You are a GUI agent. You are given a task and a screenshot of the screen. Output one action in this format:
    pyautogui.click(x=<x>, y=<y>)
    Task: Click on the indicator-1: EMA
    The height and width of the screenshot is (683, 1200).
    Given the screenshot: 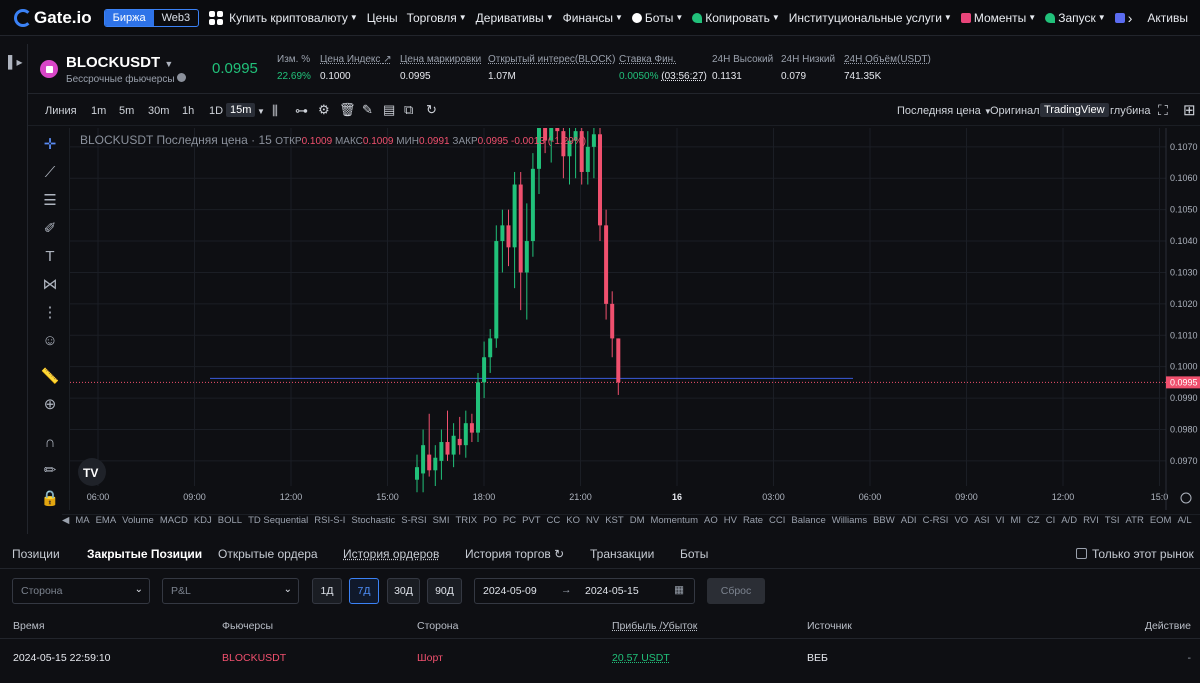 What is the action you would take?
    pyautogui.click(x=106, y=520)
    